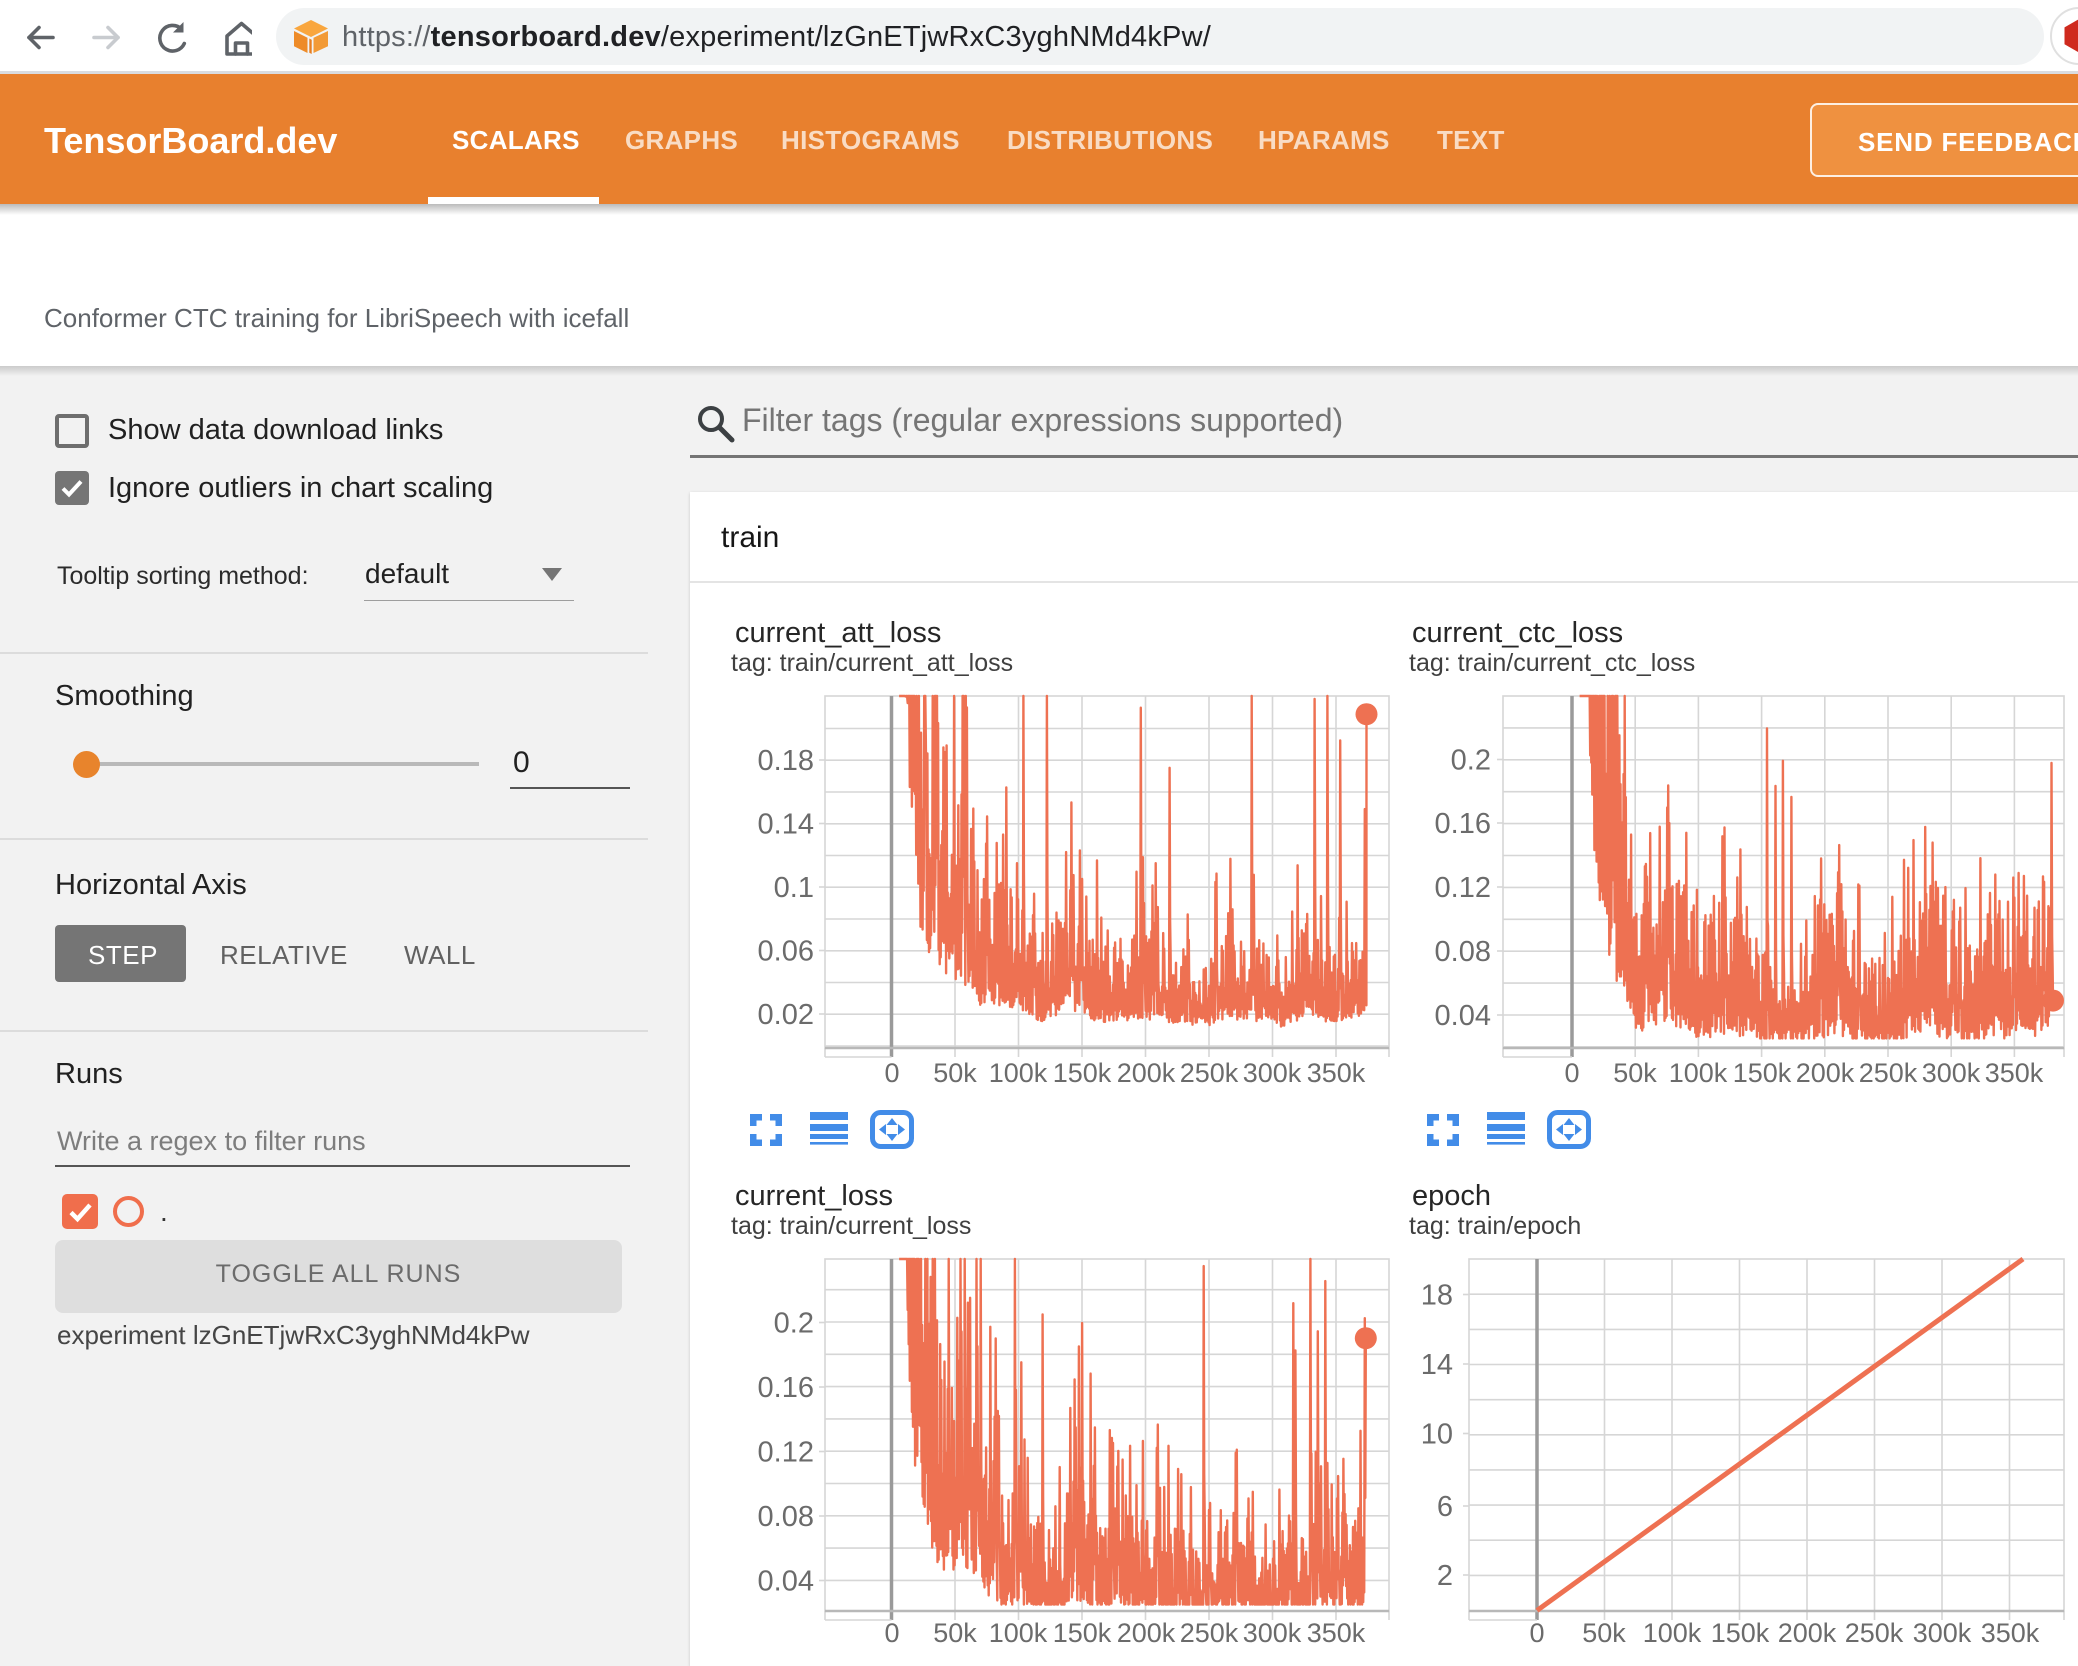 The width and height of the screenshot is (2078, 1666). Describe the element at coordinates (786, 761) in the screenshot. I see `svg-text: 0.18` at that location.